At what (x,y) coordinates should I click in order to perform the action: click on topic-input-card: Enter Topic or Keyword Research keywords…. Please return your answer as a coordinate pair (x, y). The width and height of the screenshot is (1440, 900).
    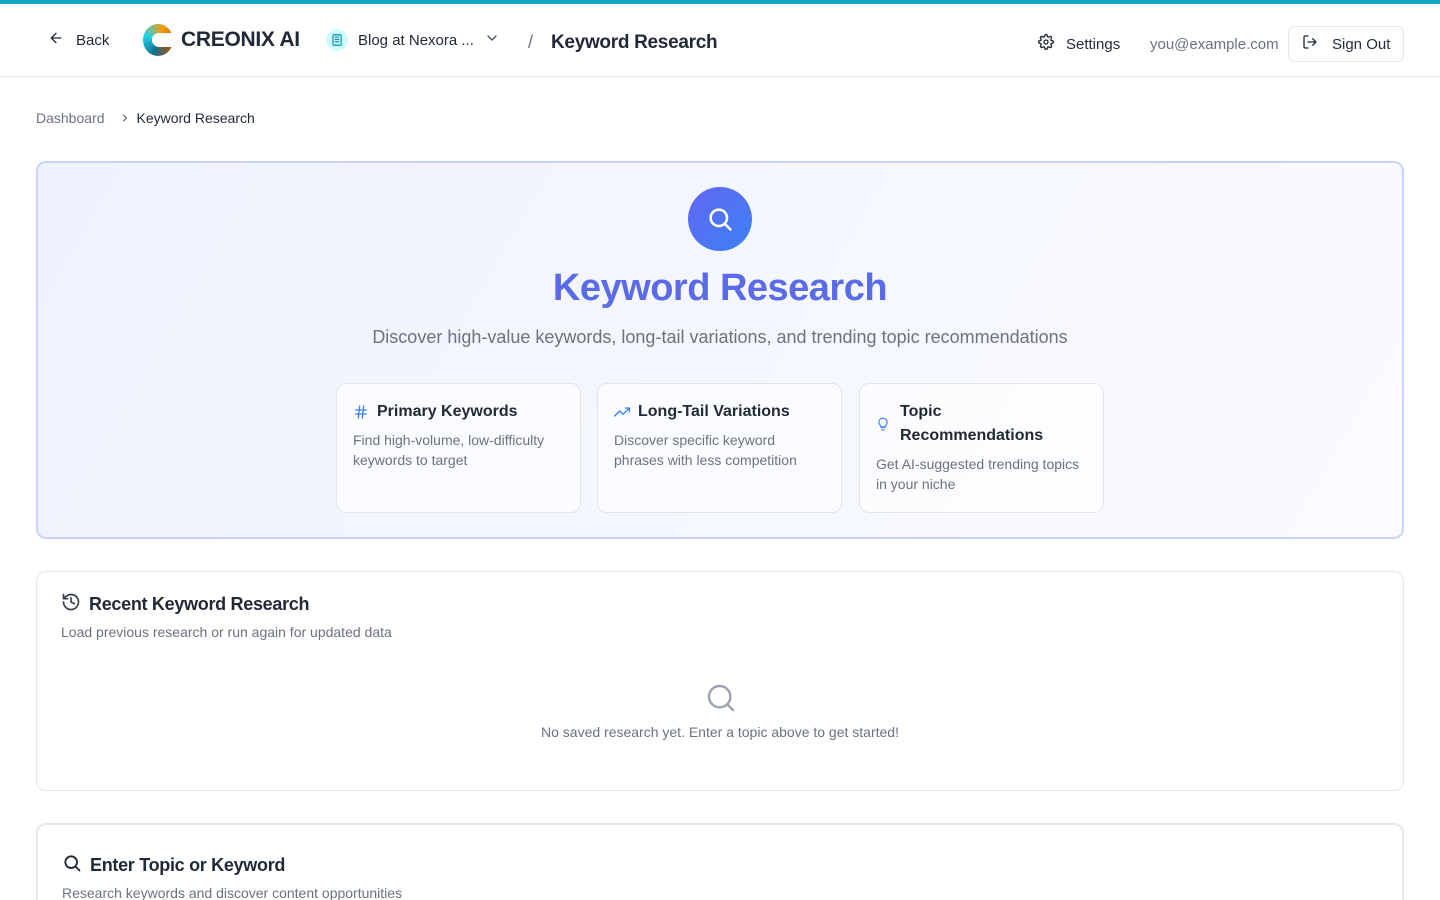
    Looking at the image, I should click on (720, 861).